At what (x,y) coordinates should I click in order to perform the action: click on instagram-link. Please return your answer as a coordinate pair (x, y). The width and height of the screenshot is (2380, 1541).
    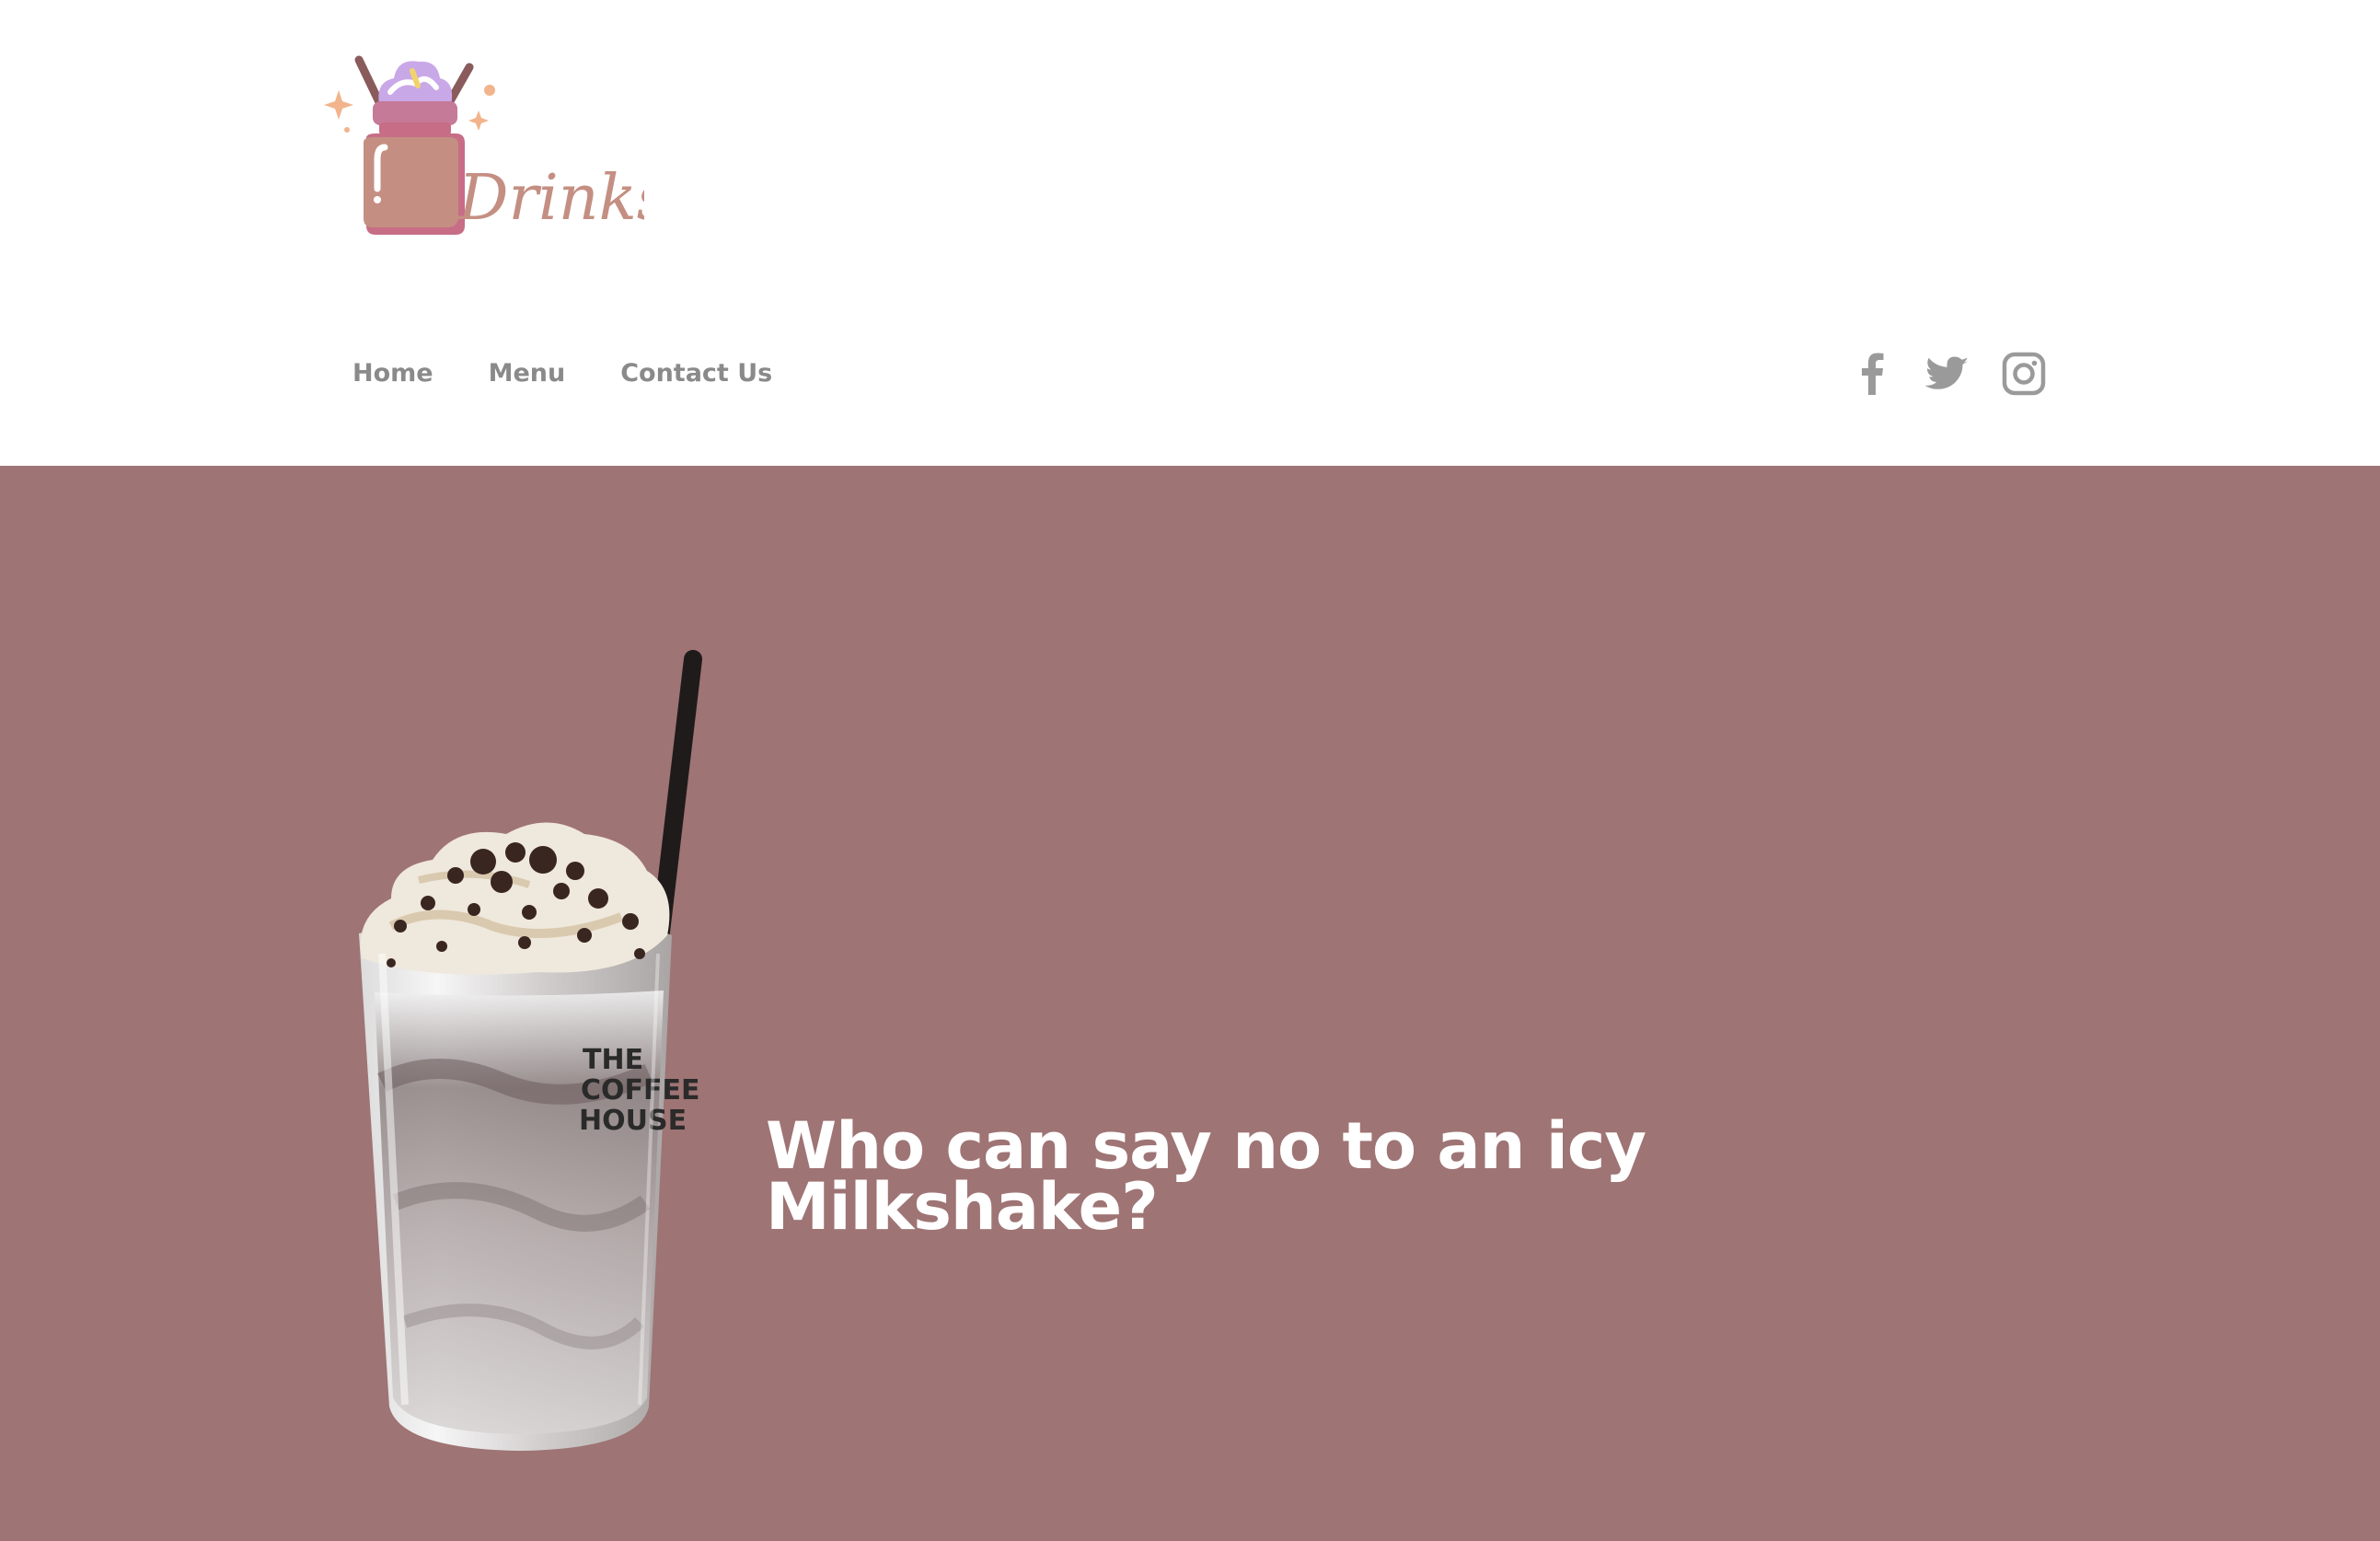
    Looking at the image, I should click on (2024, 374).